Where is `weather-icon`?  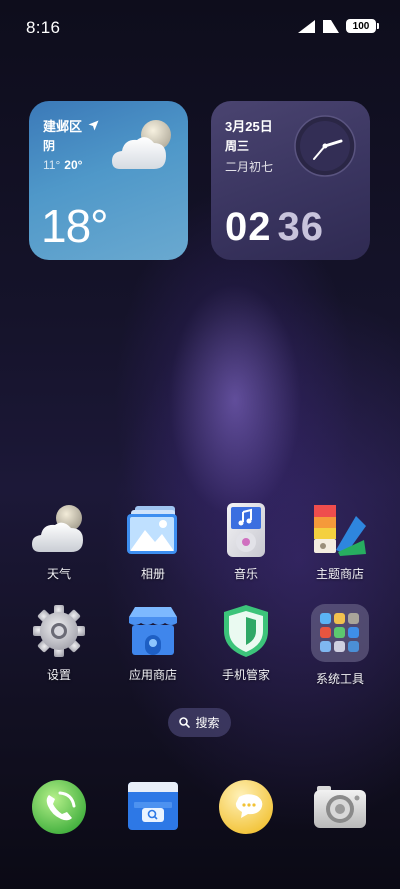 weather-icon is located at coordinates (57, 528).